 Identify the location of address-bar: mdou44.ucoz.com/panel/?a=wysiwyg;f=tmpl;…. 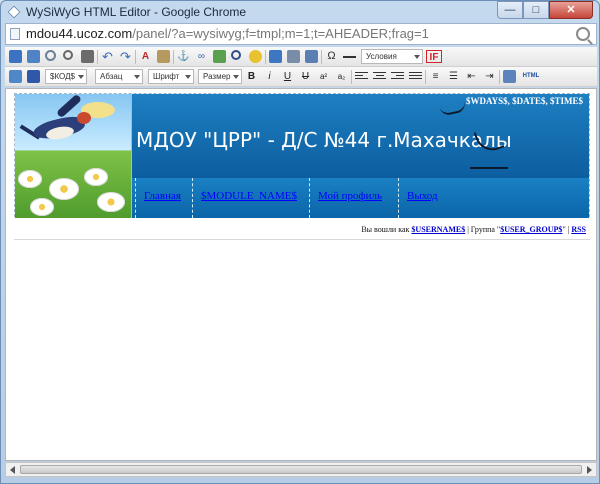
(301, 34).